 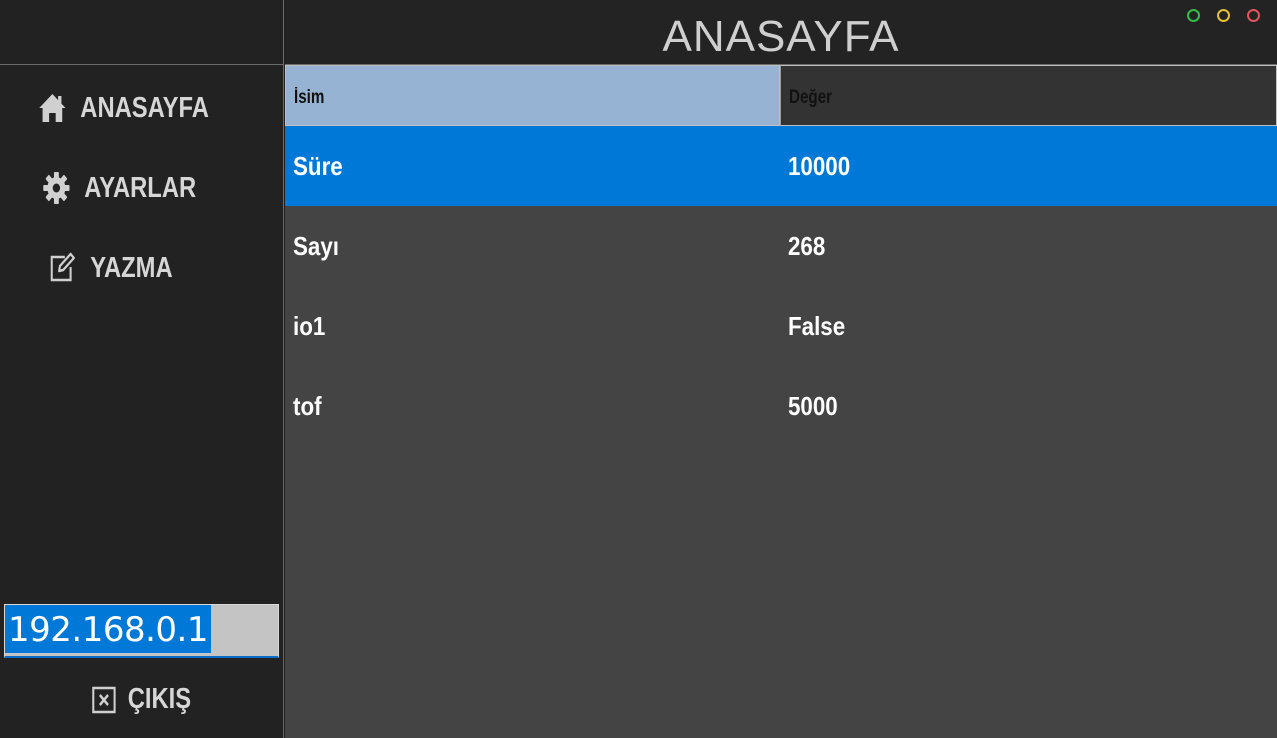 What do you see at coordinates (316, 246) in the screenshot?
I see `cell-name: Sayı` at bounding box center [316, 246].